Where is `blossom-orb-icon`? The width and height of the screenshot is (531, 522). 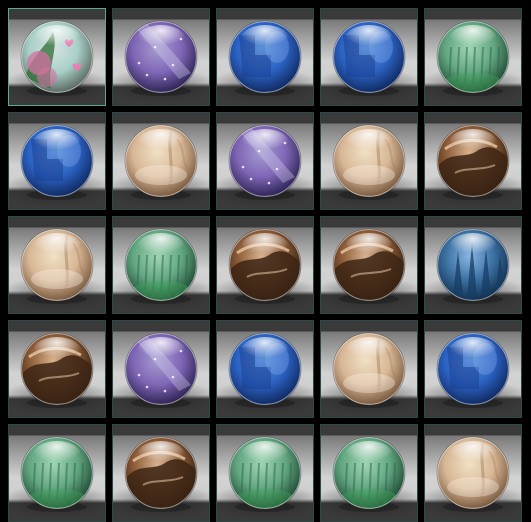 blossom-orb-icon is located at coordinates (57, 57).